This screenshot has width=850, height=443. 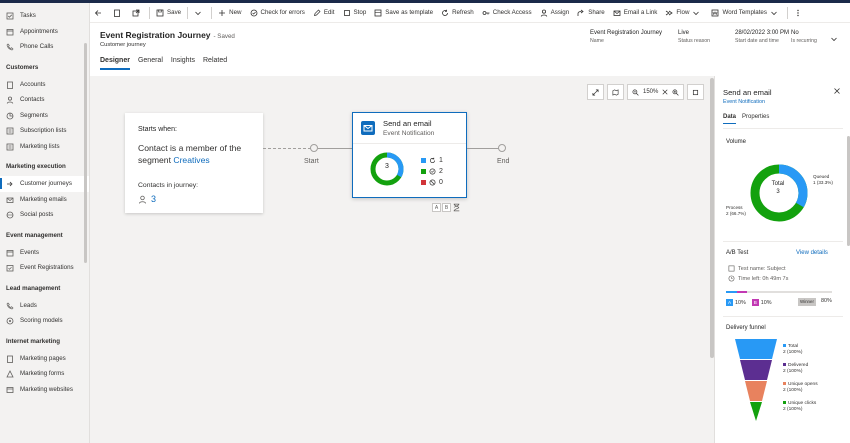 I want to click on legend-label: Unique clicks, so click(x=802, y=403).